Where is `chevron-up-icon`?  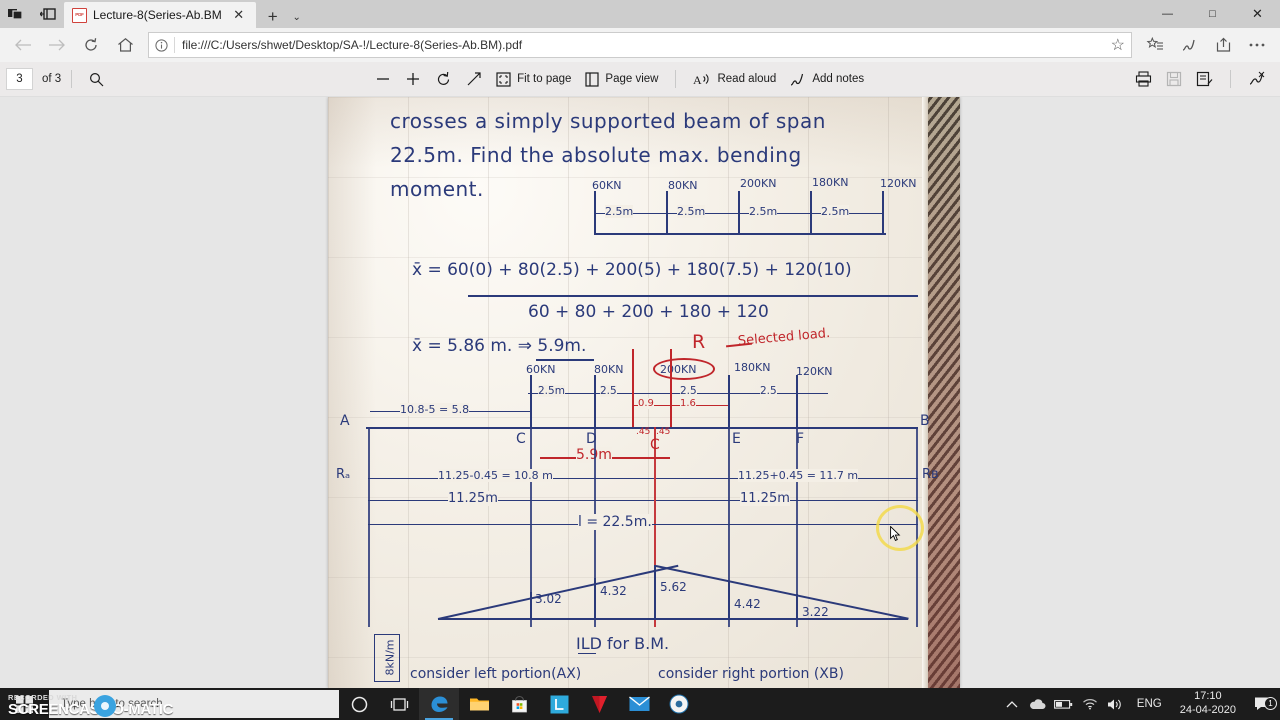 chevron-up-icon is located at coordinates (1012, 704).